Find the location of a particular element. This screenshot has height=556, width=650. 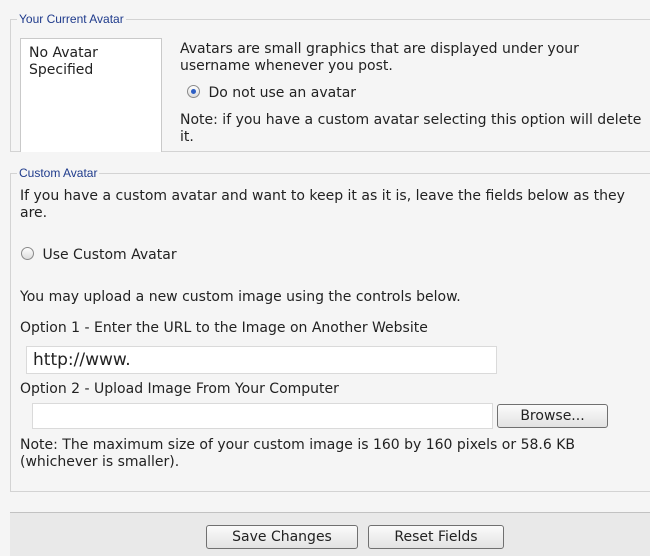

use-custom-avatar-option: Use Custom Avatar is located at coordinates (99, 255).